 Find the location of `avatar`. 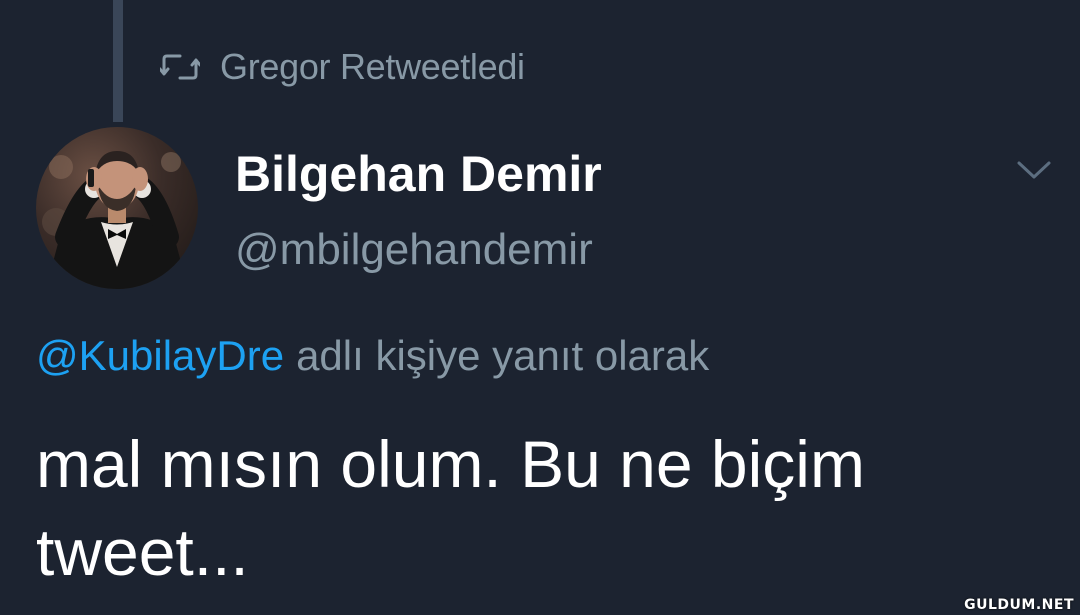

avatar is located at coordinates (117, 208).